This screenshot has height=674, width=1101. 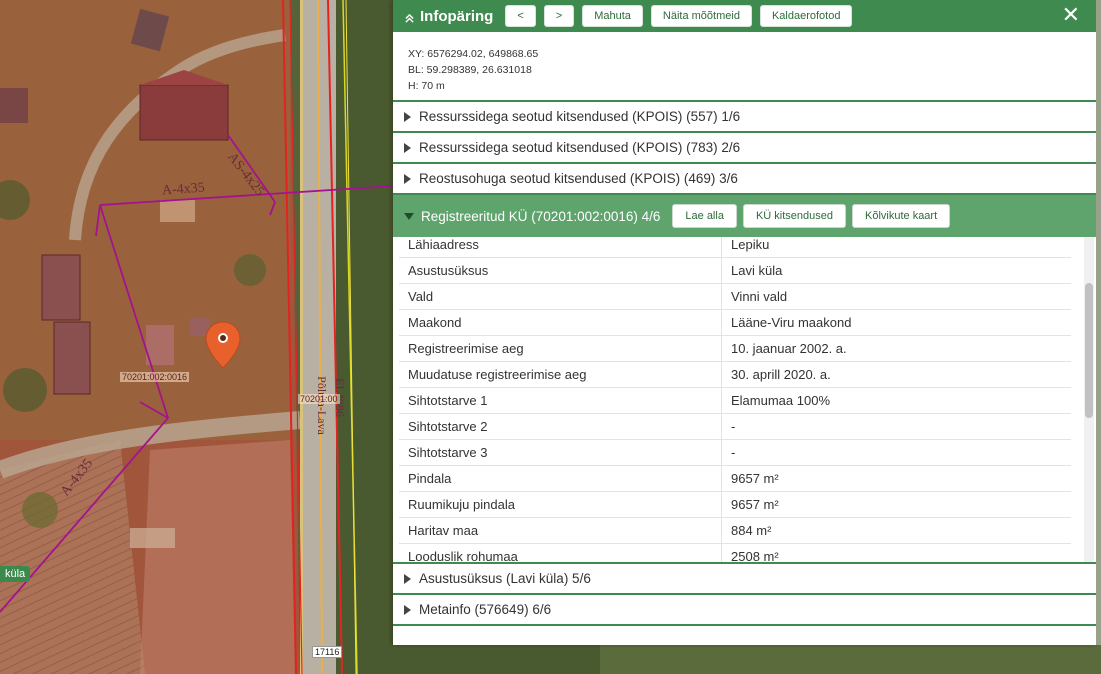 What do you see at coordinates (223, 345) in the screenshot?
I see `location-pin-icon` at bounding box center [223, 345].